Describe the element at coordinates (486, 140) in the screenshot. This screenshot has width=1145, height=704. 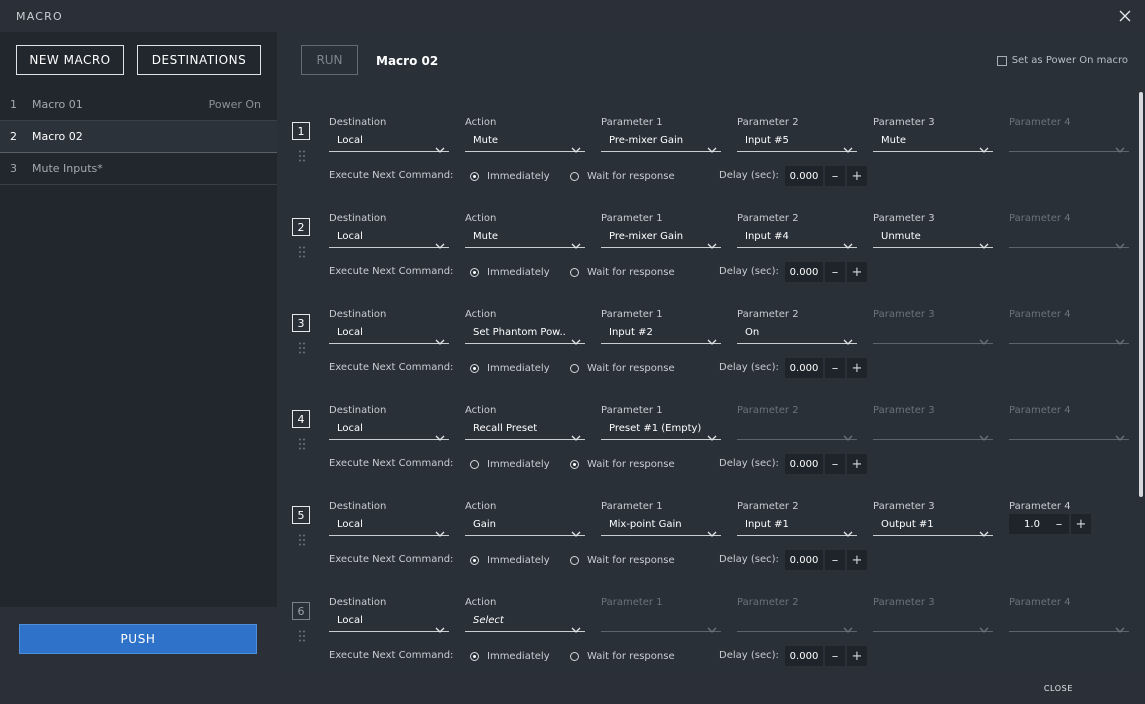
I see `field-value: Mute` at that location.